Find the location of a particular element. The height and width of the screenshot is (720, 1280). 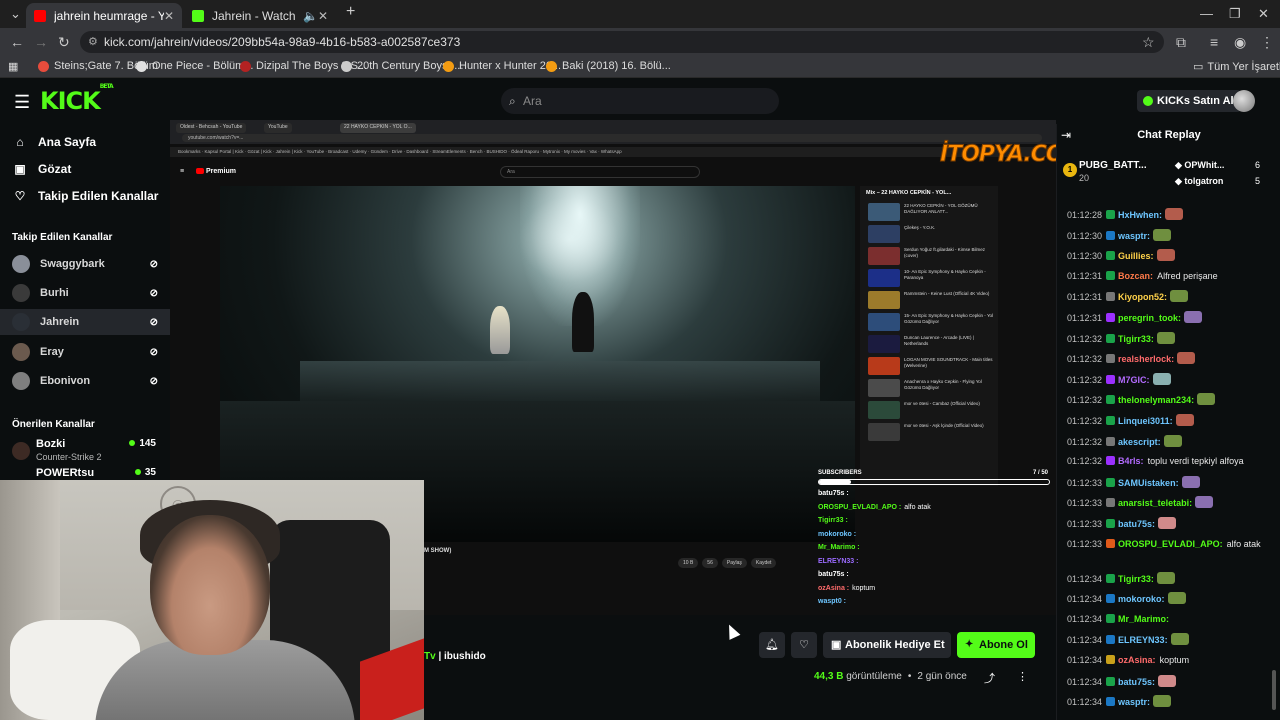

buy-kicks-button: KICKs Satın Al is located at coordinates (1189, 101).